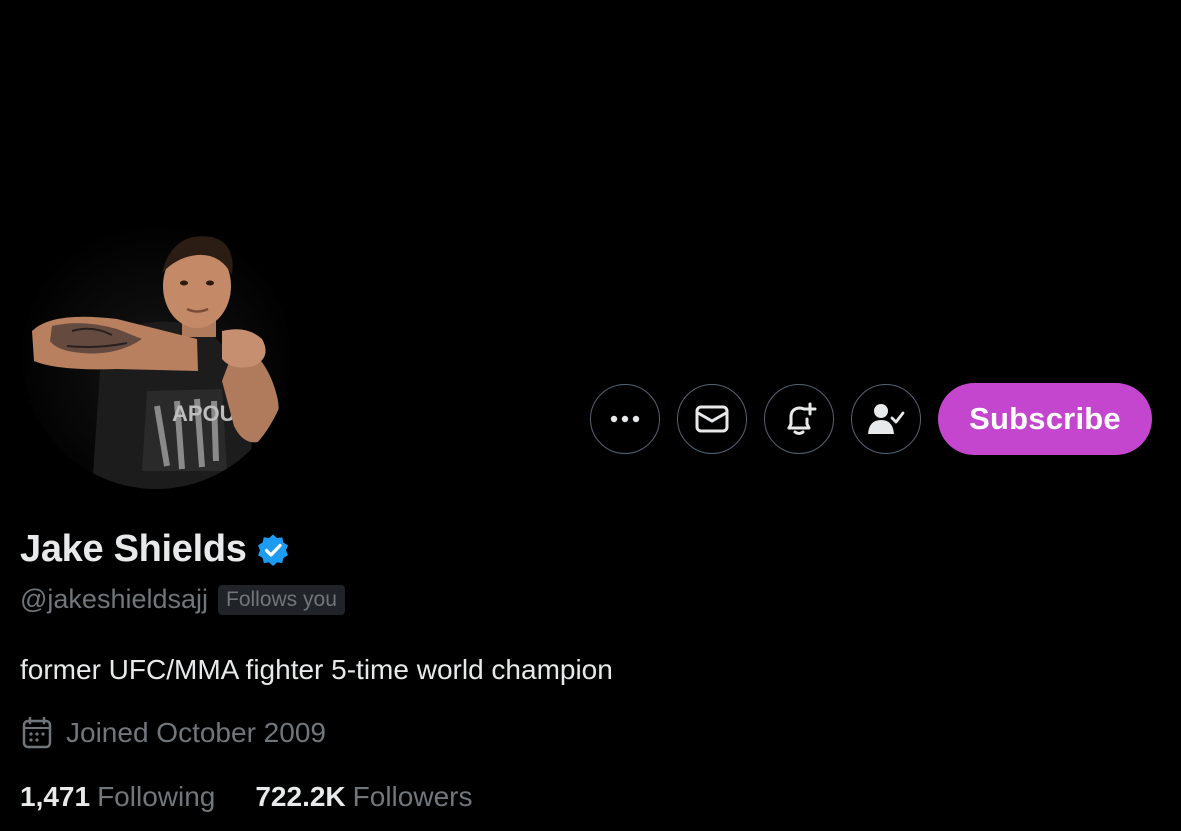  What do you see at coordinates (246, 797) in the screenshot?
I see `follow-stats: 1,471 Following 722.2K Followers` at bounding box center [246, 797].